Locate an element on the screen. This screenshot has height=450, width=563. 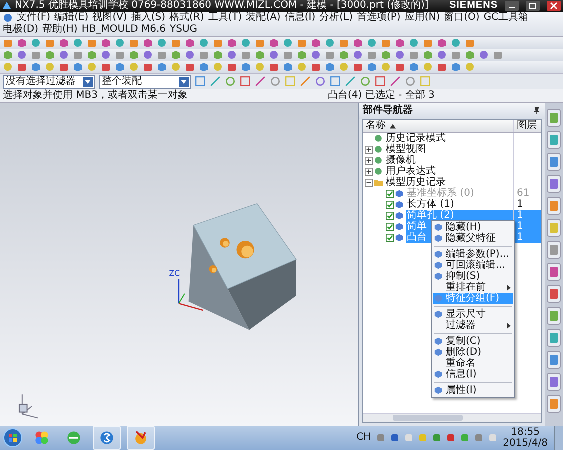
menu-item: HB_MOULD M6.6 is located at coordinates (124, 30).